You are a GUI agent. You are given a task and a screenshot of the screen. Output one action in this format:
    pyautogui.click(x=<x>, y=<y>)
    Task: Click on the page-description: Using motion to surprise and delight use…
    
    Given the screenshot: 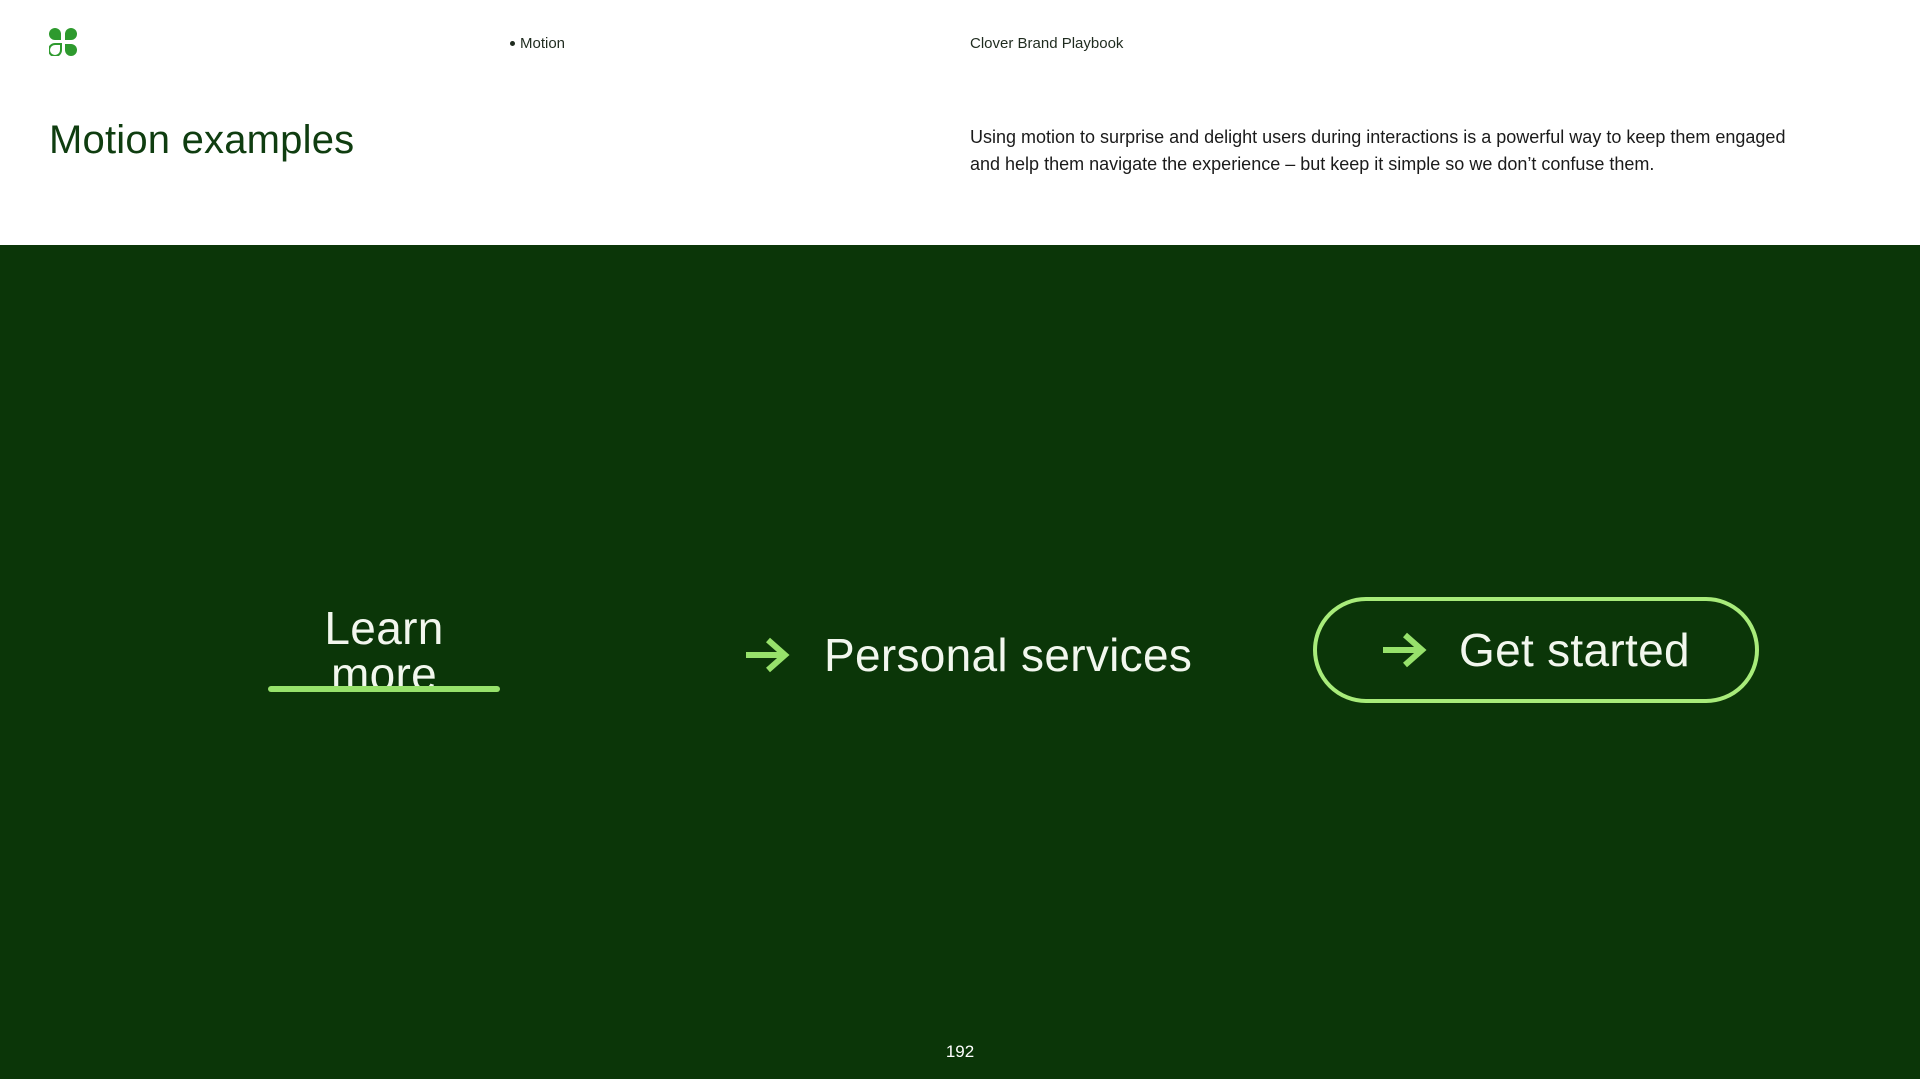 What is the action you would take?
    pyautogui.click(x=1378, y=150)
    